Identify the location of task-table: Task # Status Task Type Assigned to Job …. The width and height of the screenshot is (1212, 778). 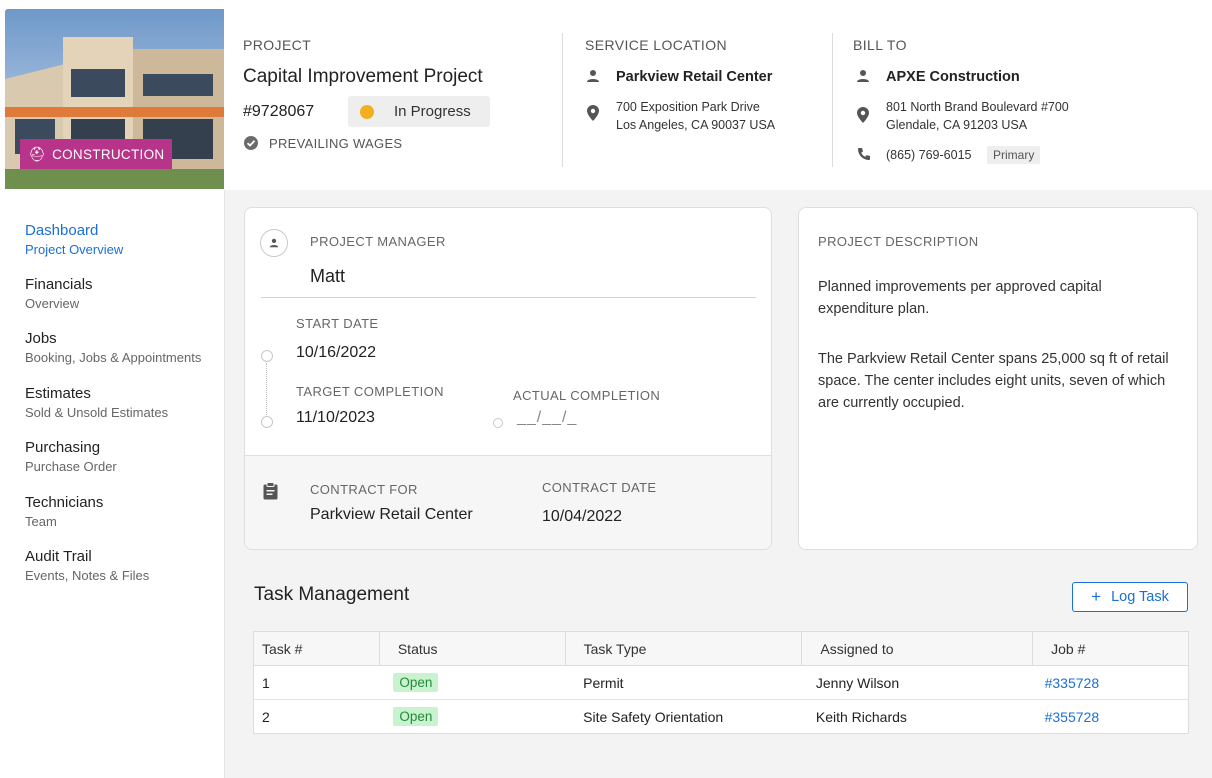
(721, 682).